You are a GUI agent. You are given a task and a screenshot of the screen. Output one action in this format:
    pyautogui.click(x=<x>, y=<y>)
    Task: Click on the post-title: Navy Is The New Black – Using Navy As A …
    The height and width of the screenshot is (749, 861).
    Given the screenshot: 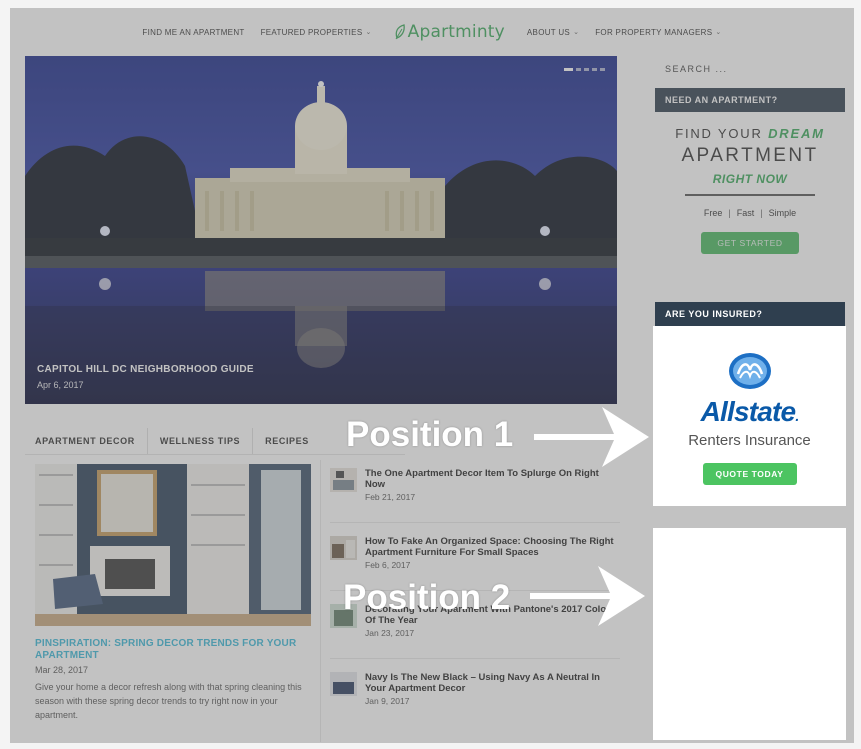 What is the action you would take?
    pyautogui.click(x=490, y=683)
    